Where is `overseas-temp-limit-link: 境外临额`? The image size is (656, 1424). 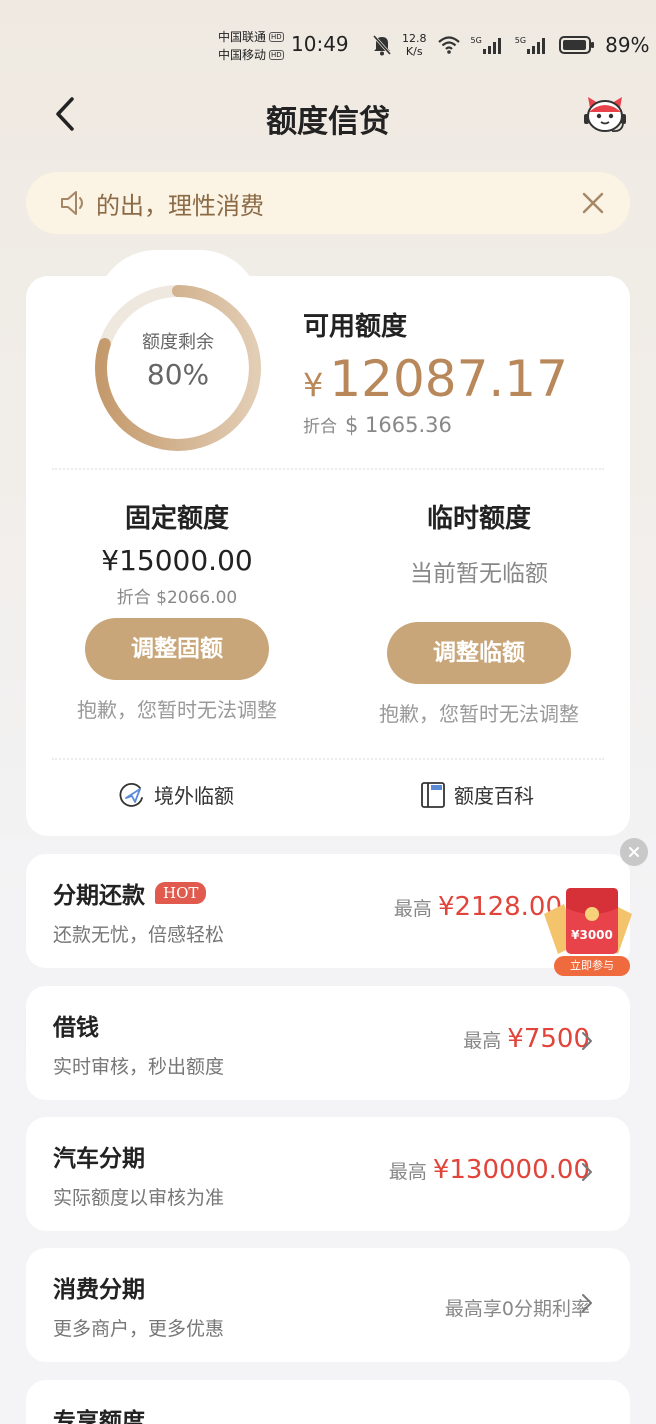 overseas-temp-limit-link: 境外临额 is located at coordinates (176, 794).